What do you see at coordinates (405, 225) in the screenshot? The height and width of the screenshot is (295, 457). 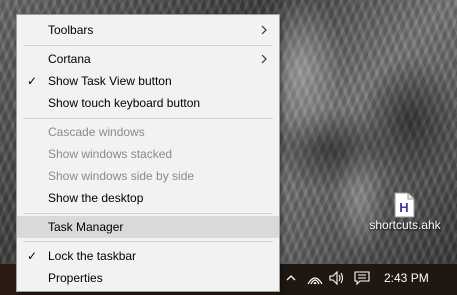 I see `desktop-file-label: shortcuts.ahk` at bounding box center [405, 225].